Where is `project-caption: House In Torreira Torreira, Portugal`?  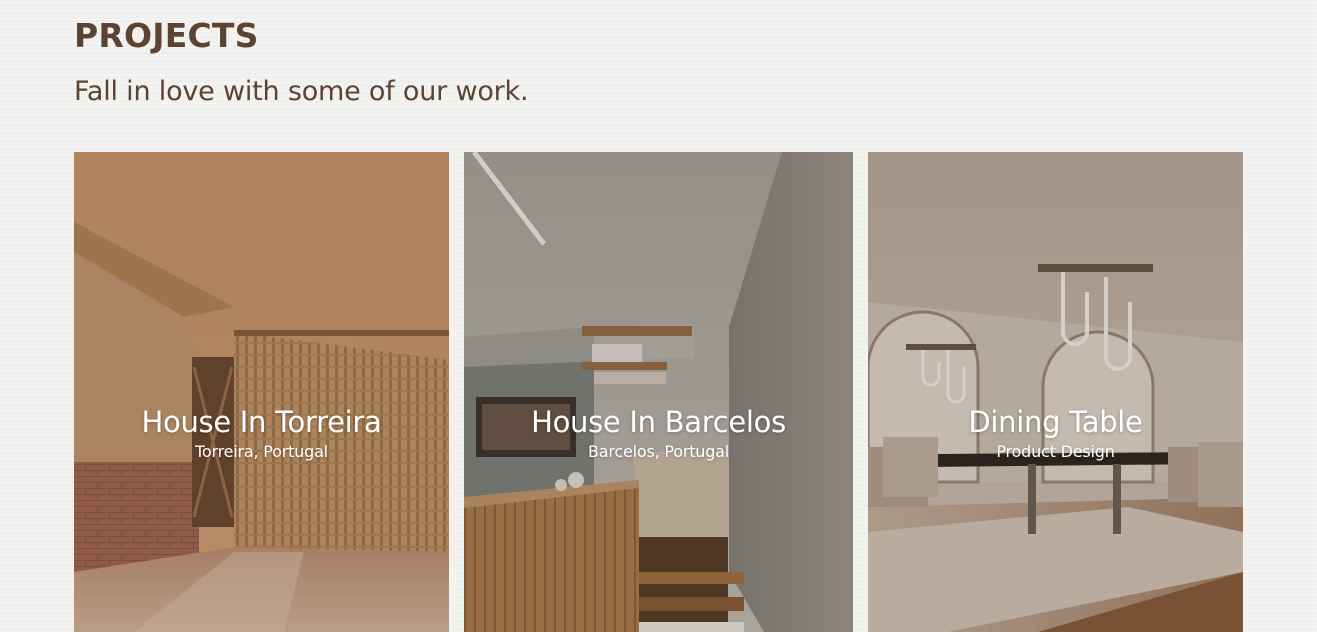 project-caption: House In Torreira Torreira, Portugal is located at coordinates (261, 433).